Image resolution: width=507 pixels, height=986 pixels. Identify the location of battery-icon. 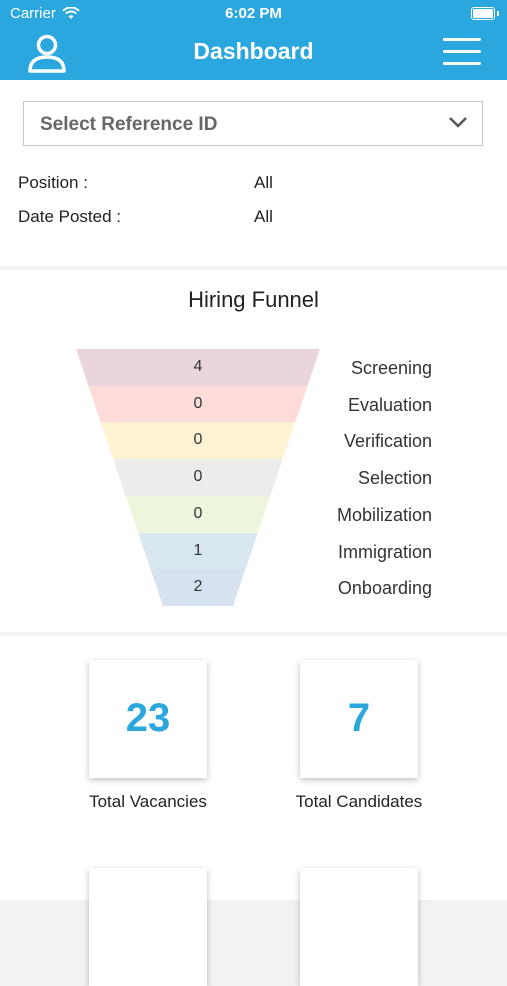
(485, 13).